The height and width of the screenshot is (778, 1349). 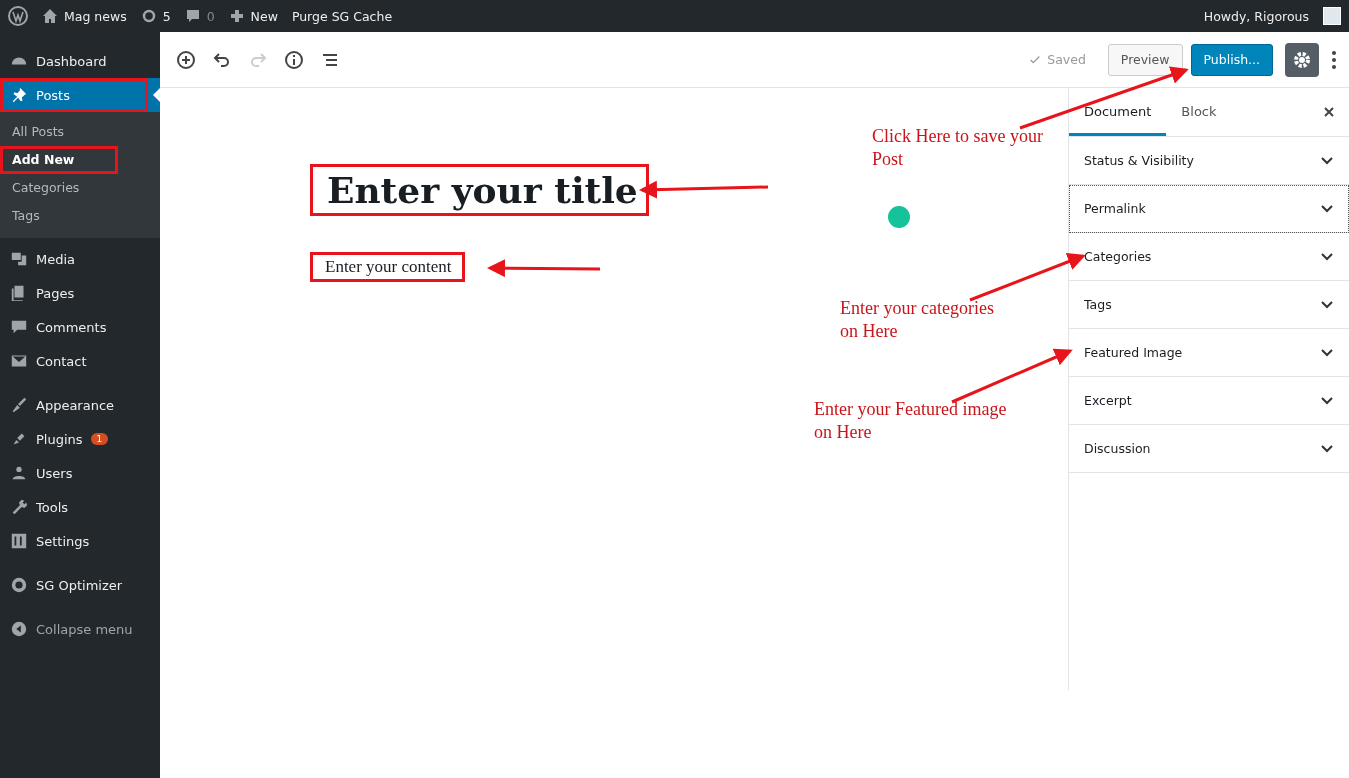 What do you see at coordinates (80, 95) in the screenshot?
I see `menu-item: Posts` at bounding box center [80, 95].